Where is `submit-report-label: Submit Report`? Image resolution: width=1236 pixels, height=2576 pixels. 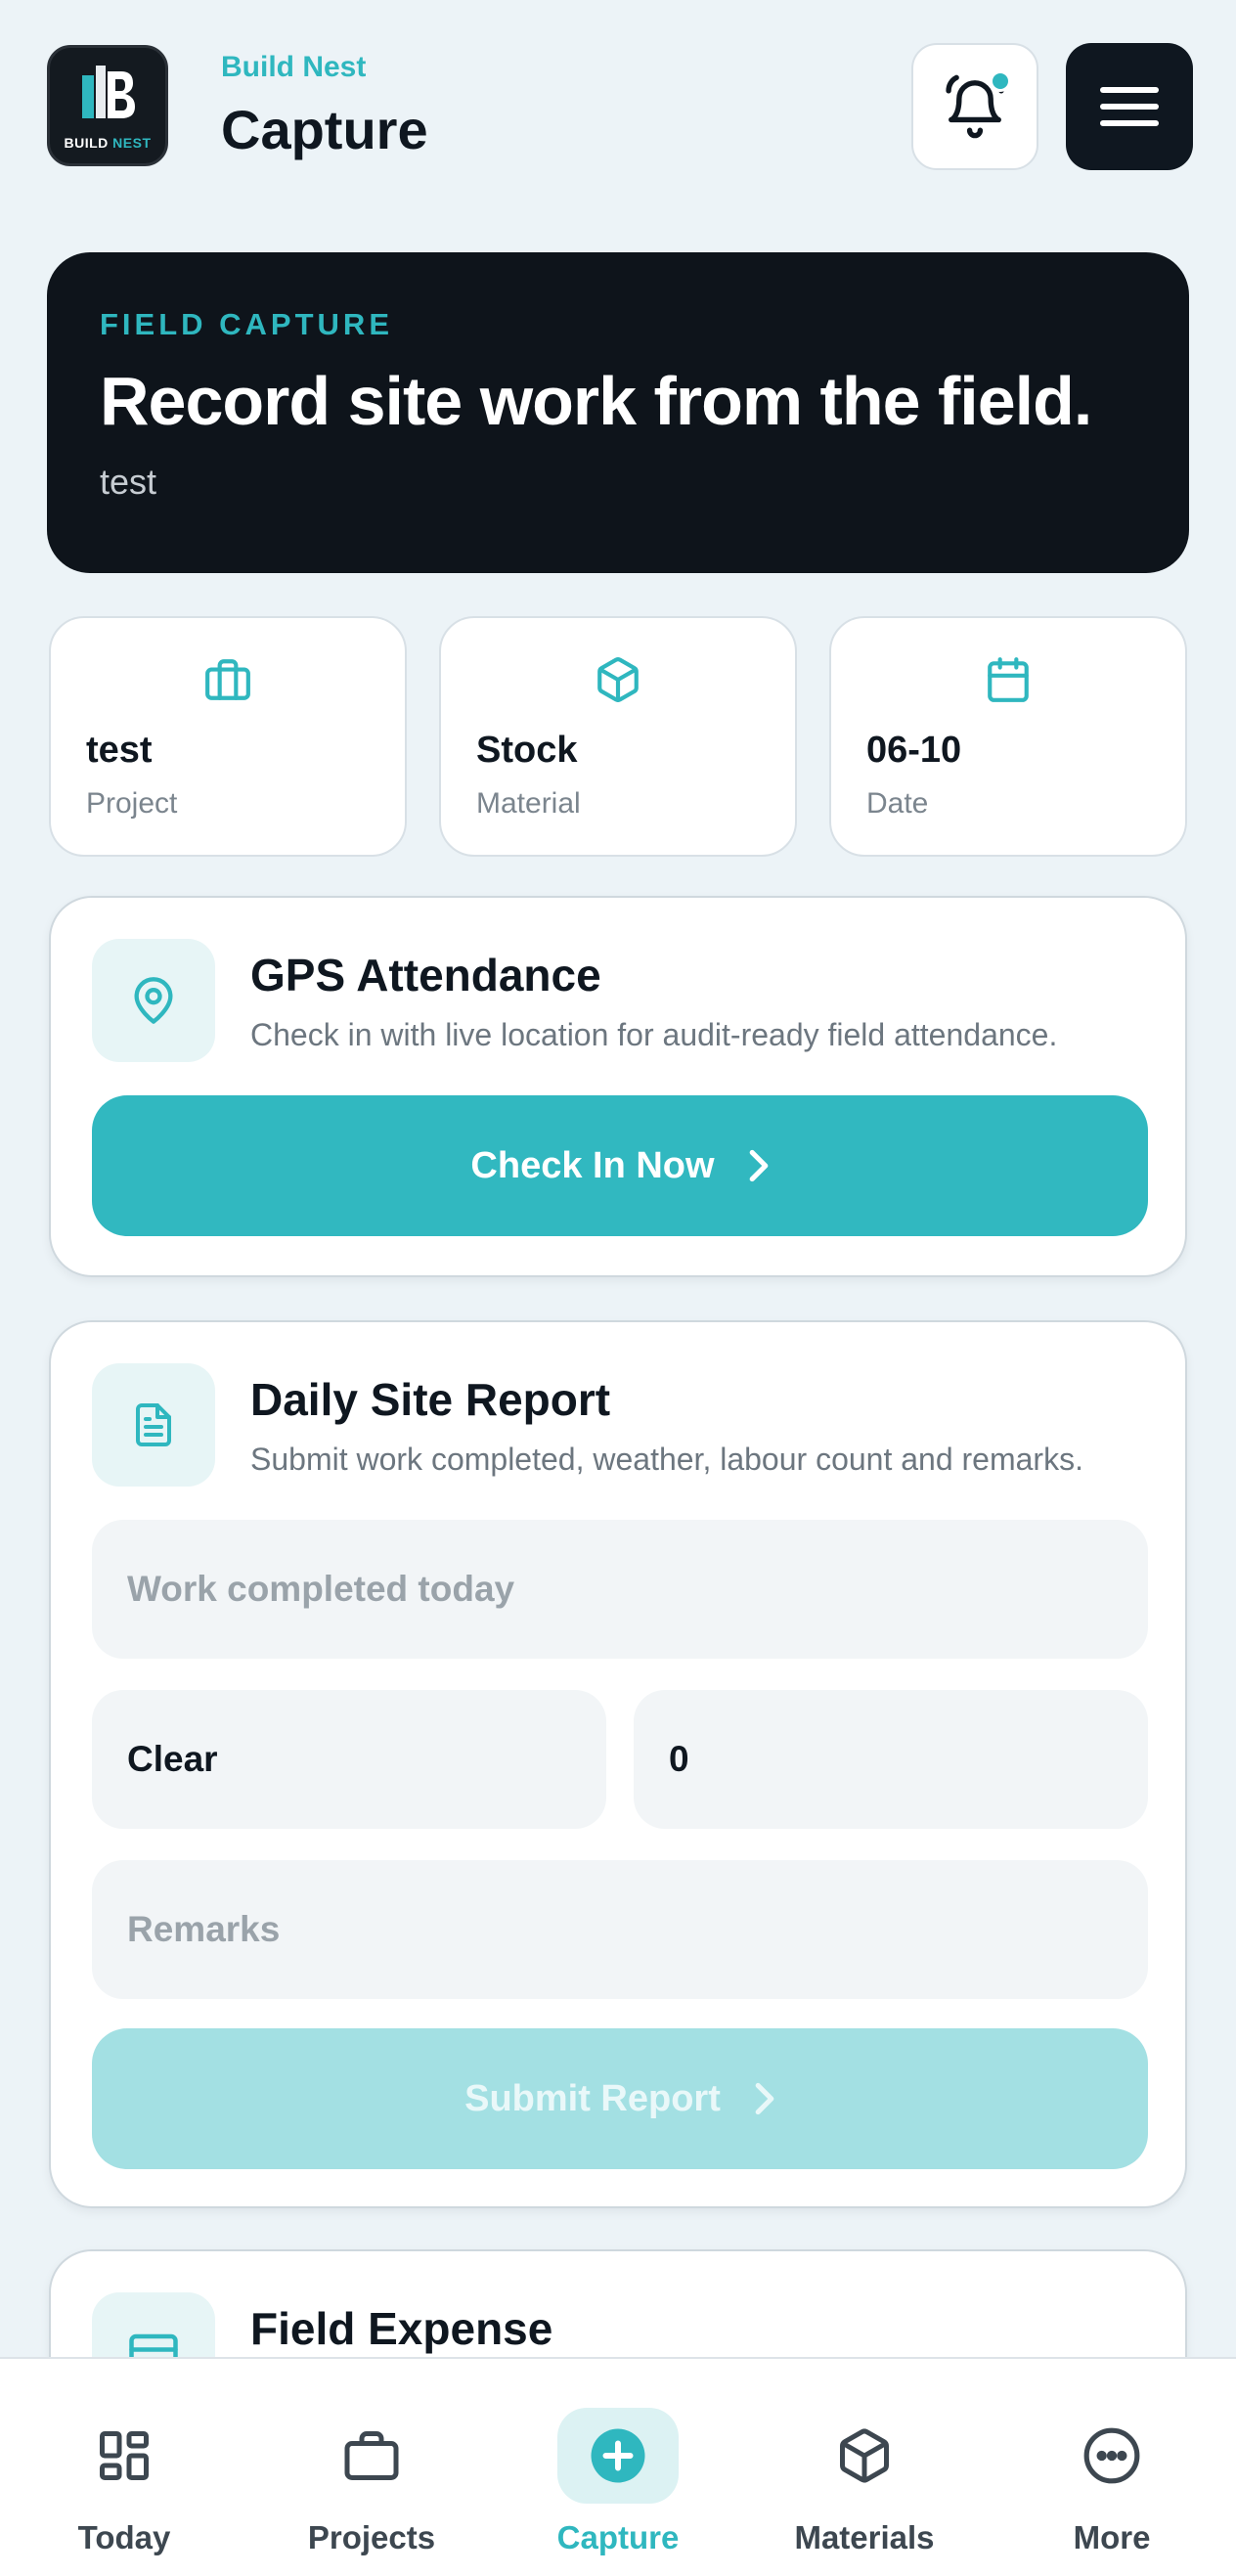
submit-report-label: Submit Report is located at coordinates (592, 2098).